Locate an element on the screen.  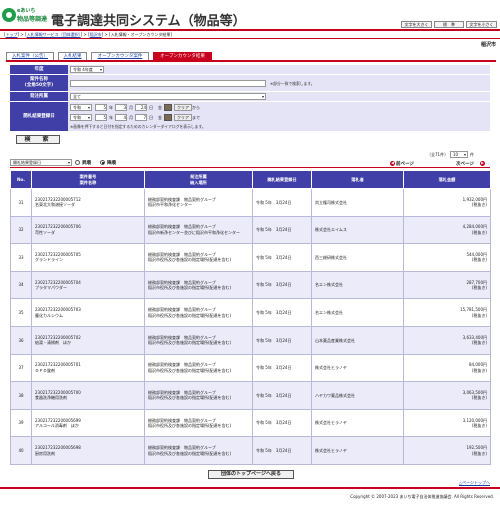
per-page-select: 10 is located at coordinates (459, 154).